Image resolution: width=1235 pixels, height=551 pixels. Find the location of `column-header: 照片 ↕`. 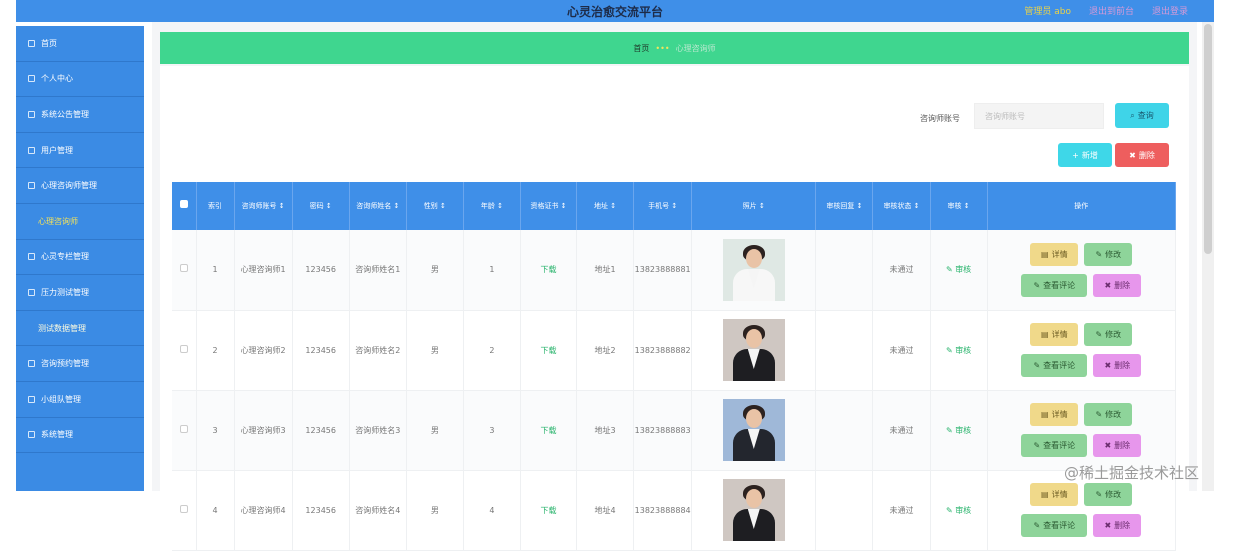

column-header: 照片 ↕ is located at coordinates (754, 206).